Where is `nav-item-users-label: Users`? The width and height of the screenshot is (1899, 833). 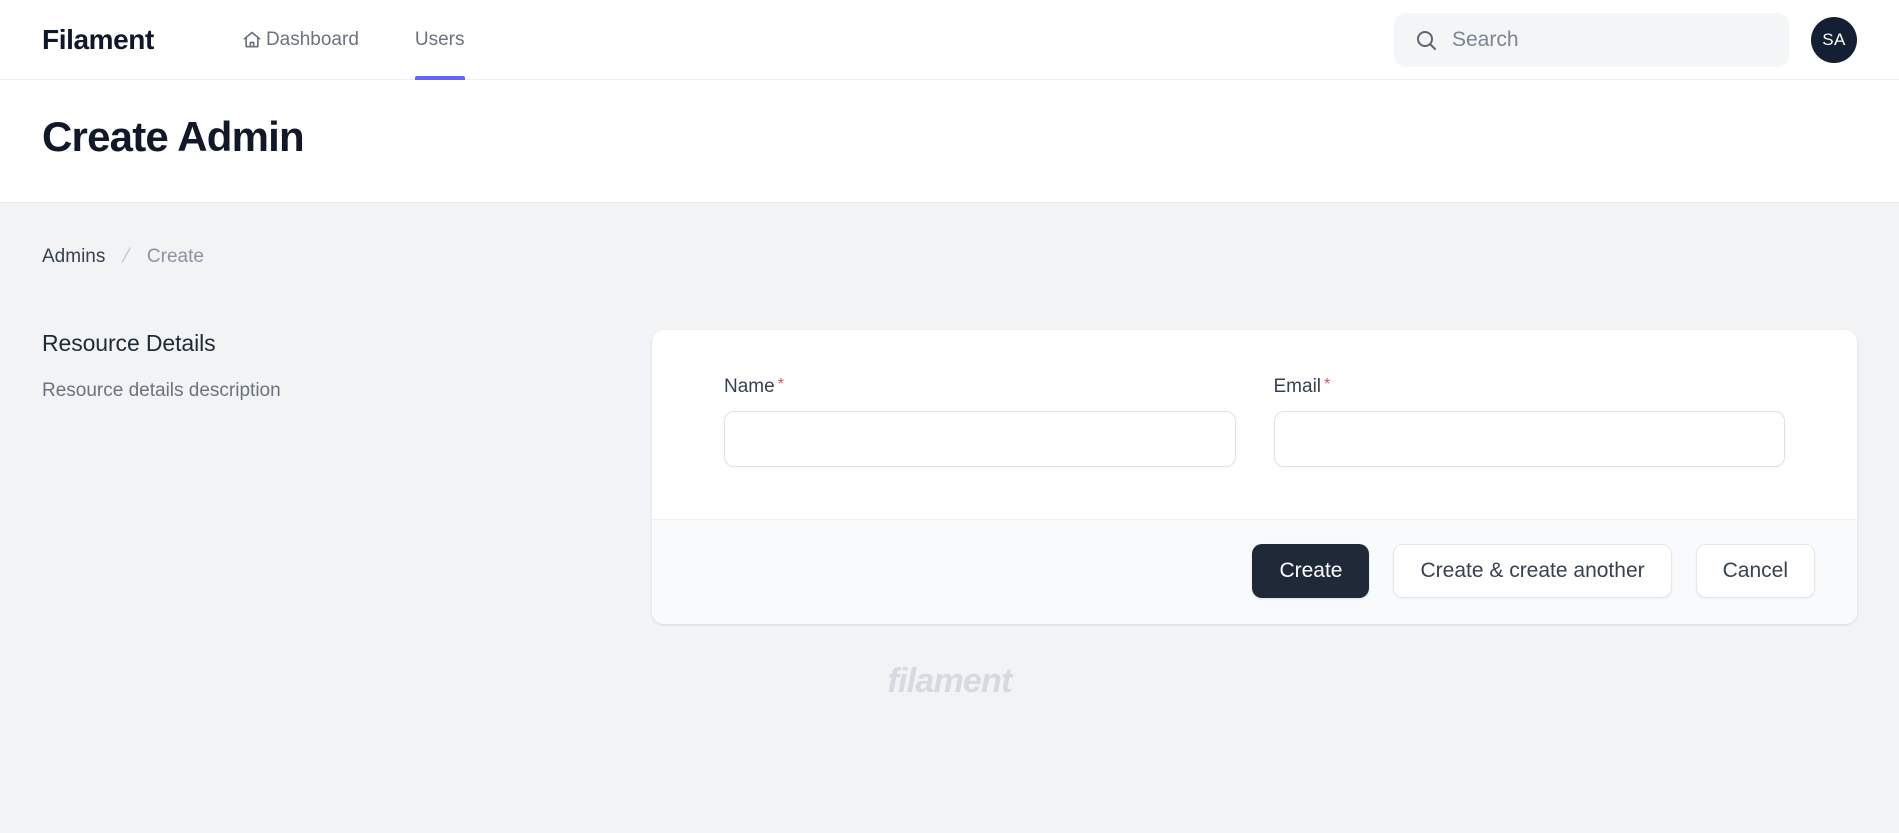 nav-item-users-label: Users is located at coordinates (439, 39).